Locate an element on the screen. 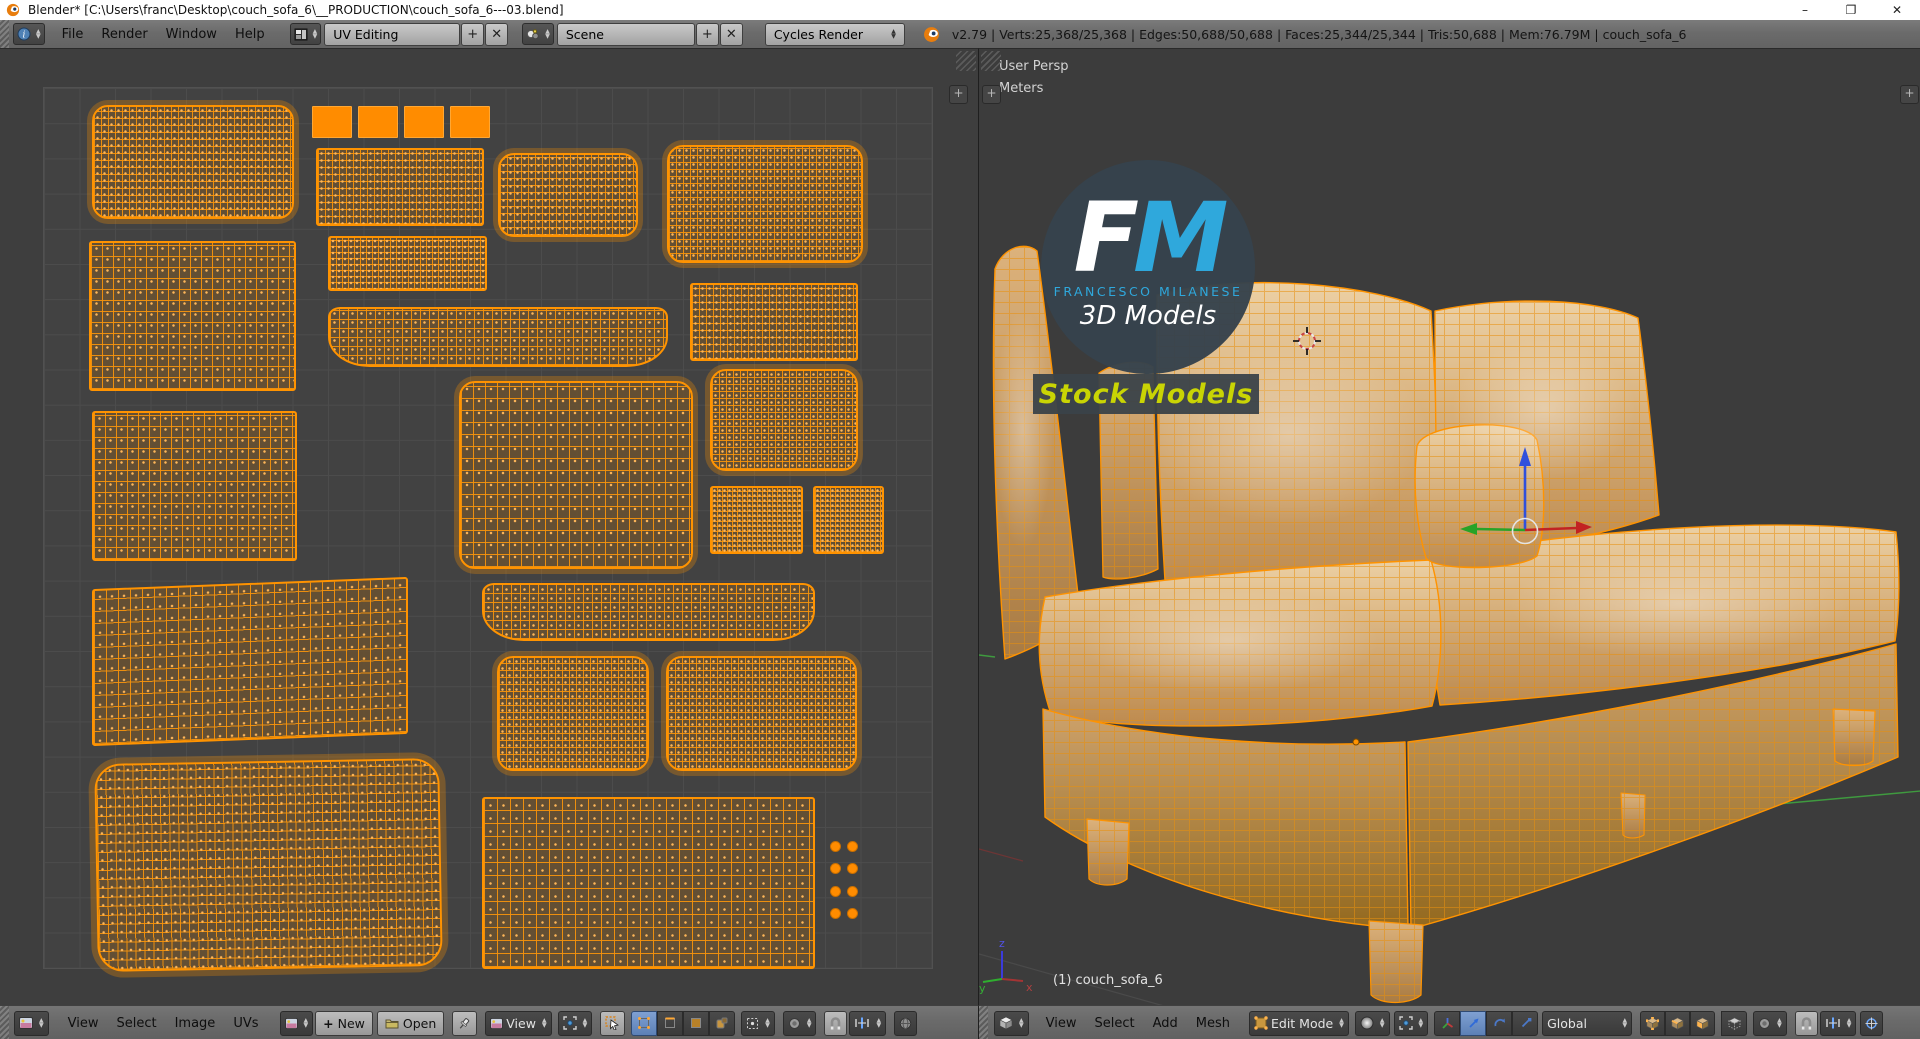 This screenshot has height=1039, width=1920. view3d-header-grip is located at coordinates (983, 1022).